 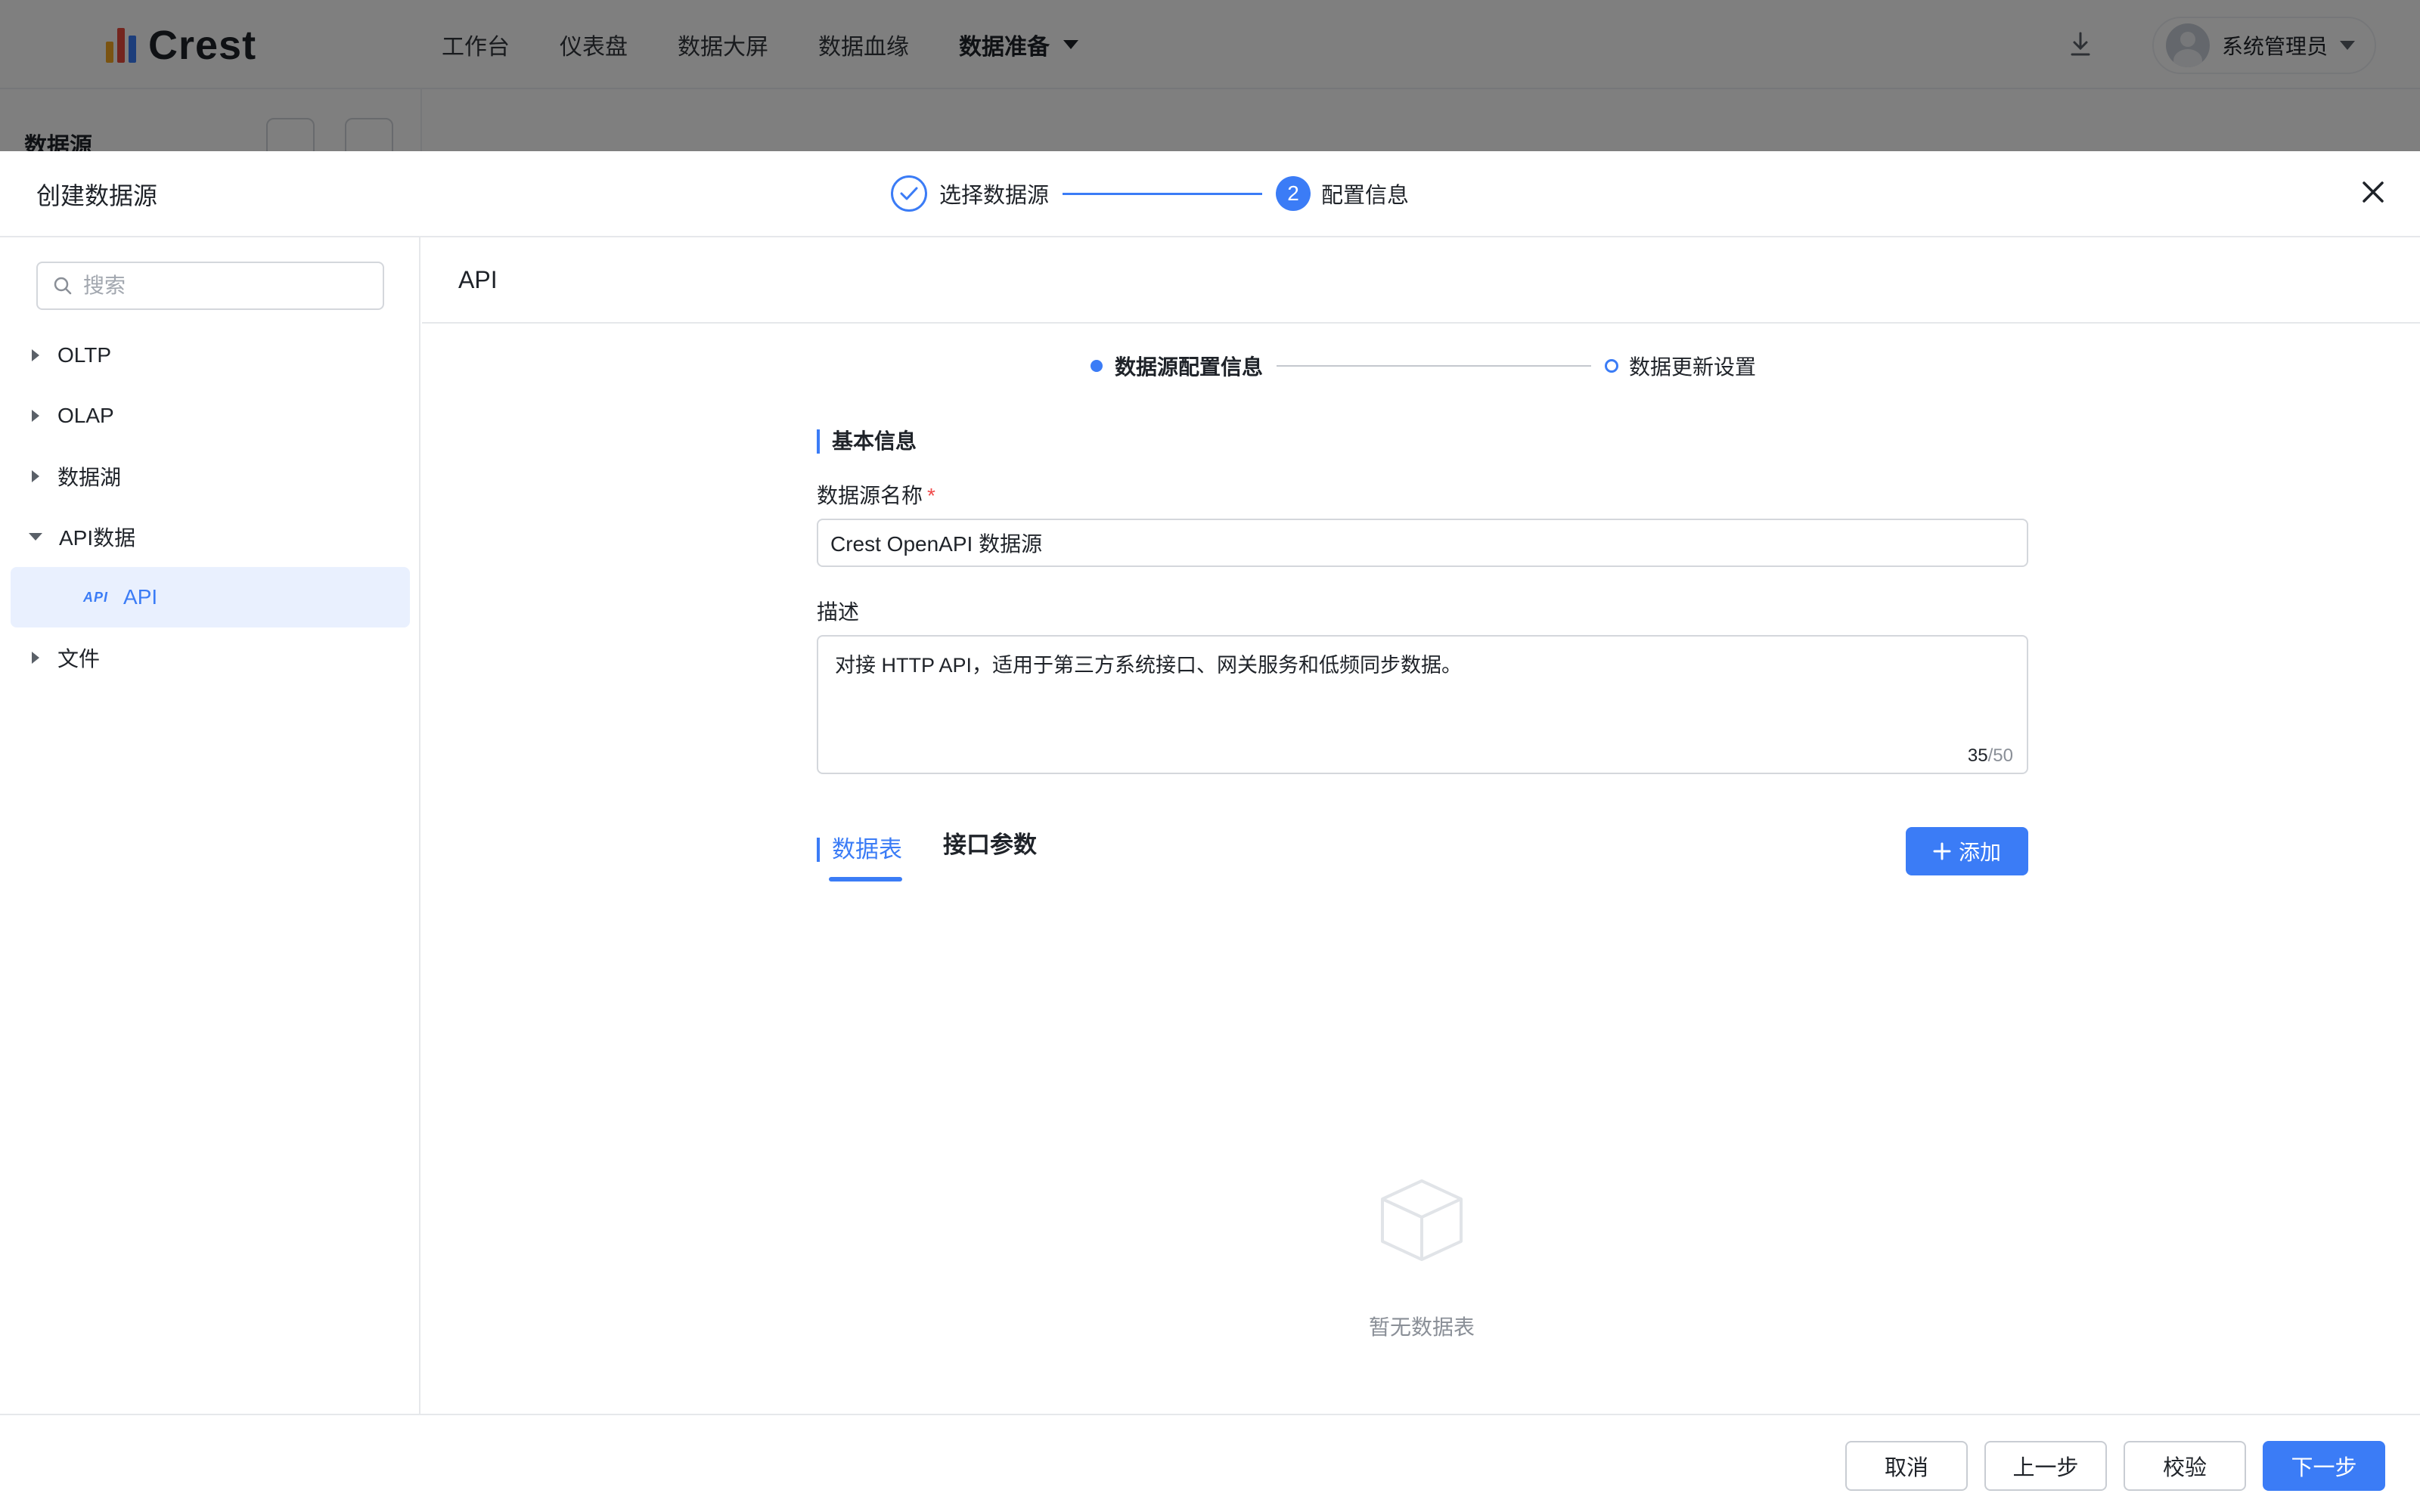 What do you see at coordinates (1612, 366) in the screenshot?
I see `step-dot-pending` at bounding box center [1612, 366].